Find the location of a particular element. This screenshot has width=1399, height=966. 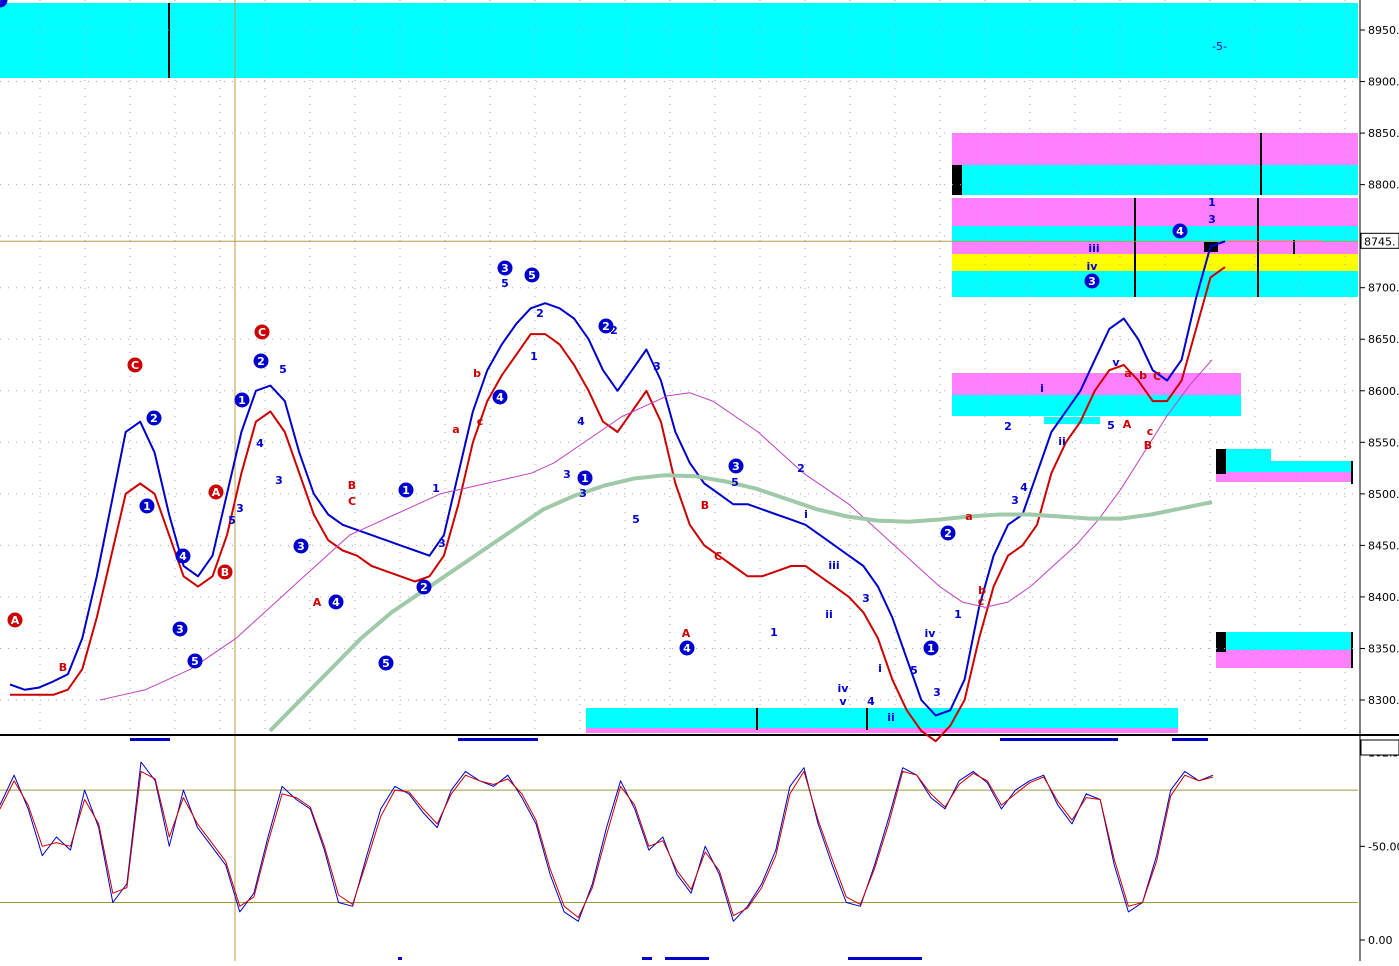

y-tick-label: 8350. is located at coordinates (1383, 648).